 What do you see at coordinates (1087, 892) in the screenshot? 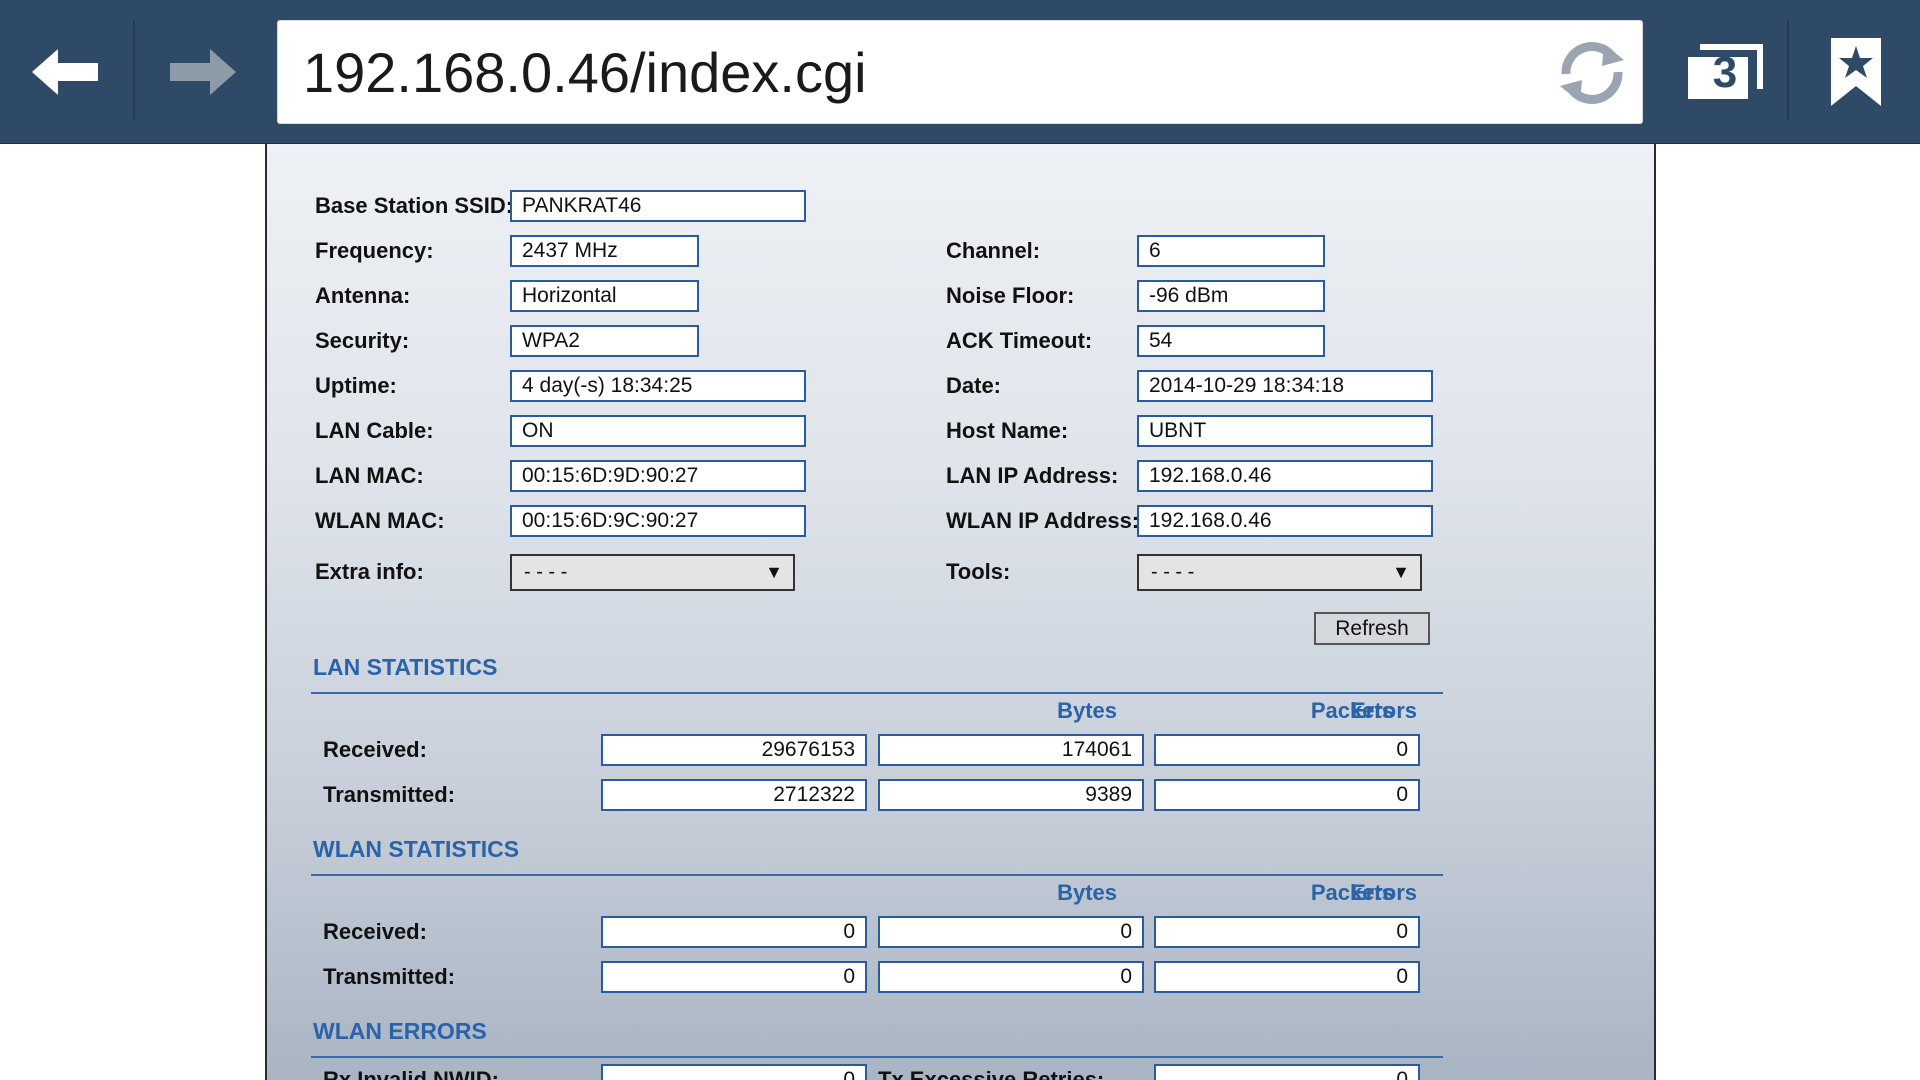
I see `wlan-col-bytes: Bytes` at bounding box center [1087, 892].